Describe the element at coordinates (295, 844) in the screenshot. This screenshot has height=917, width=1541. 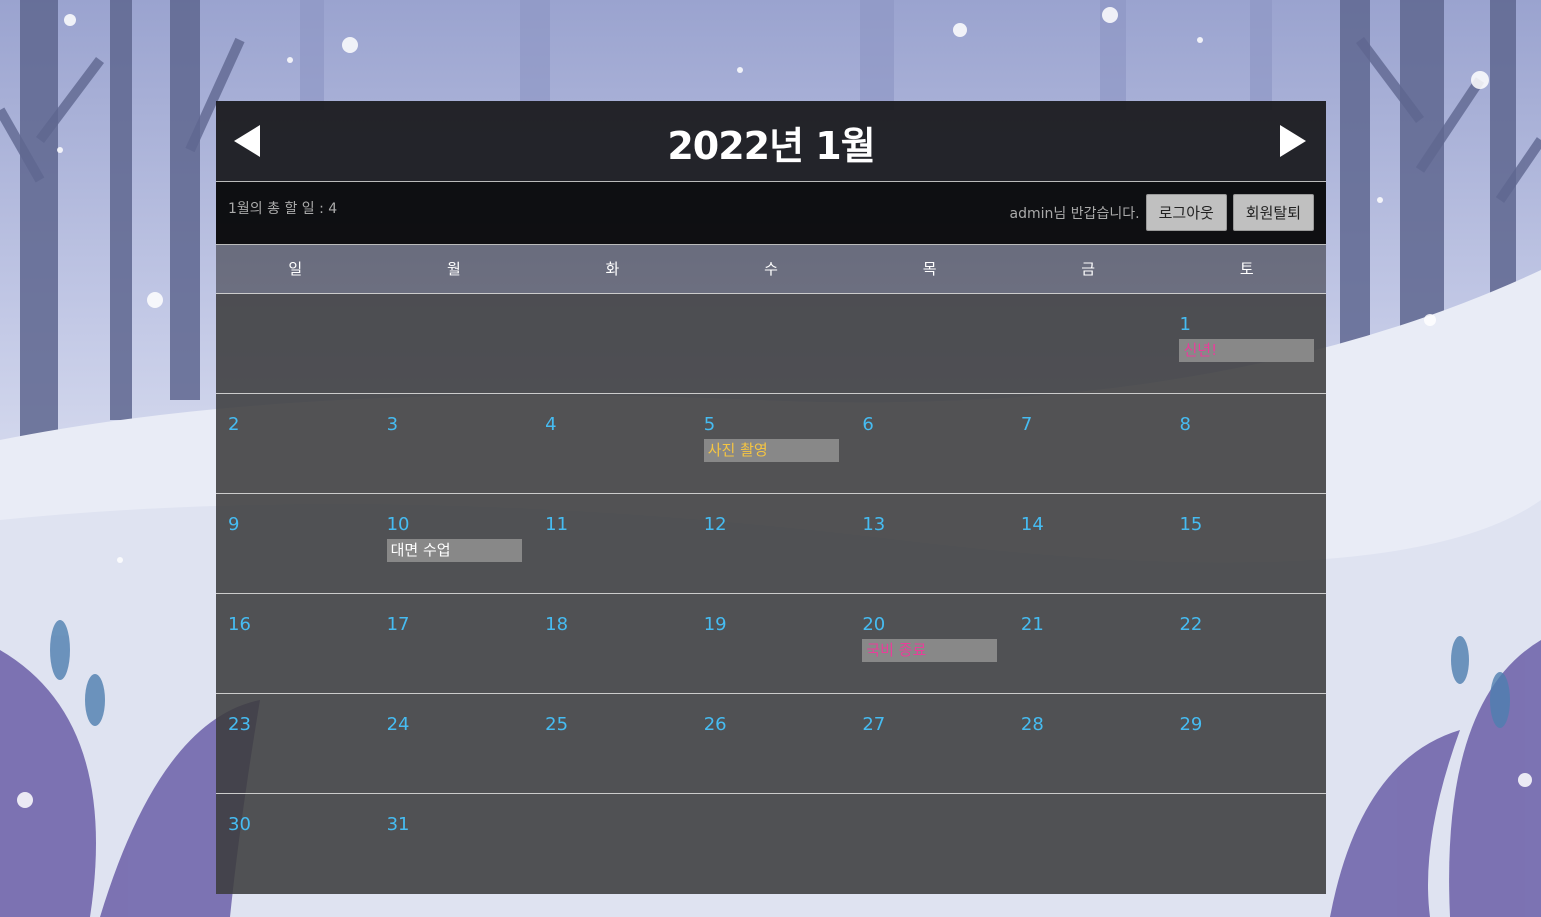
I see `day-cell: 30` at that location.